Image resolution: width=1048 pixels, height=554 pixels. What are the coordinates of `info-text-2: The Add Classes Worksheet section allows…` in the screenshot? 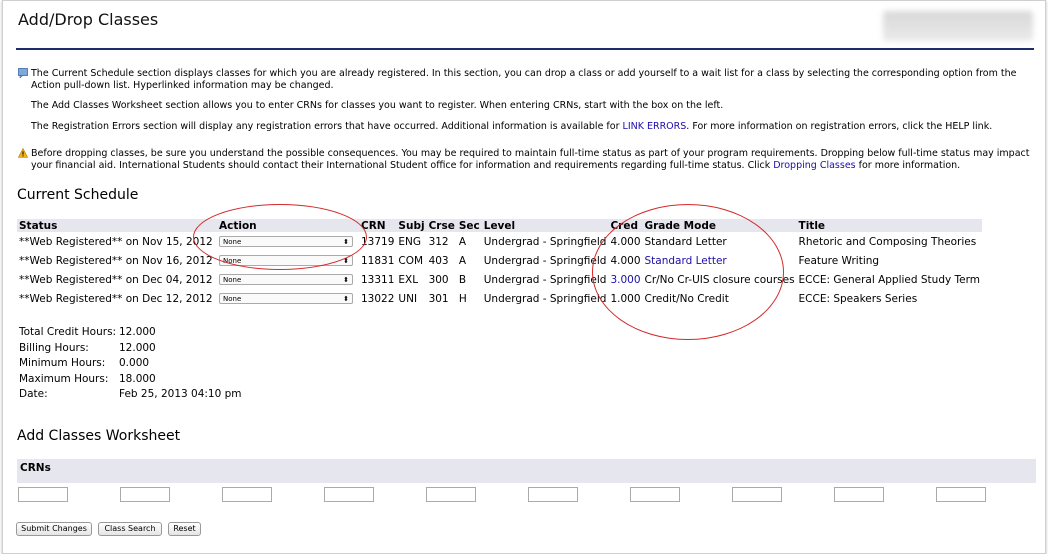 It's located at (377, 105).